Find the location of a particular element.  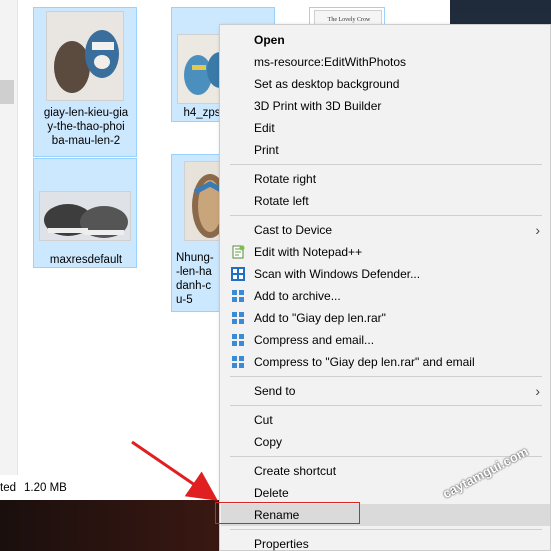

annotation-arrow is located at coordinates (174, 470).